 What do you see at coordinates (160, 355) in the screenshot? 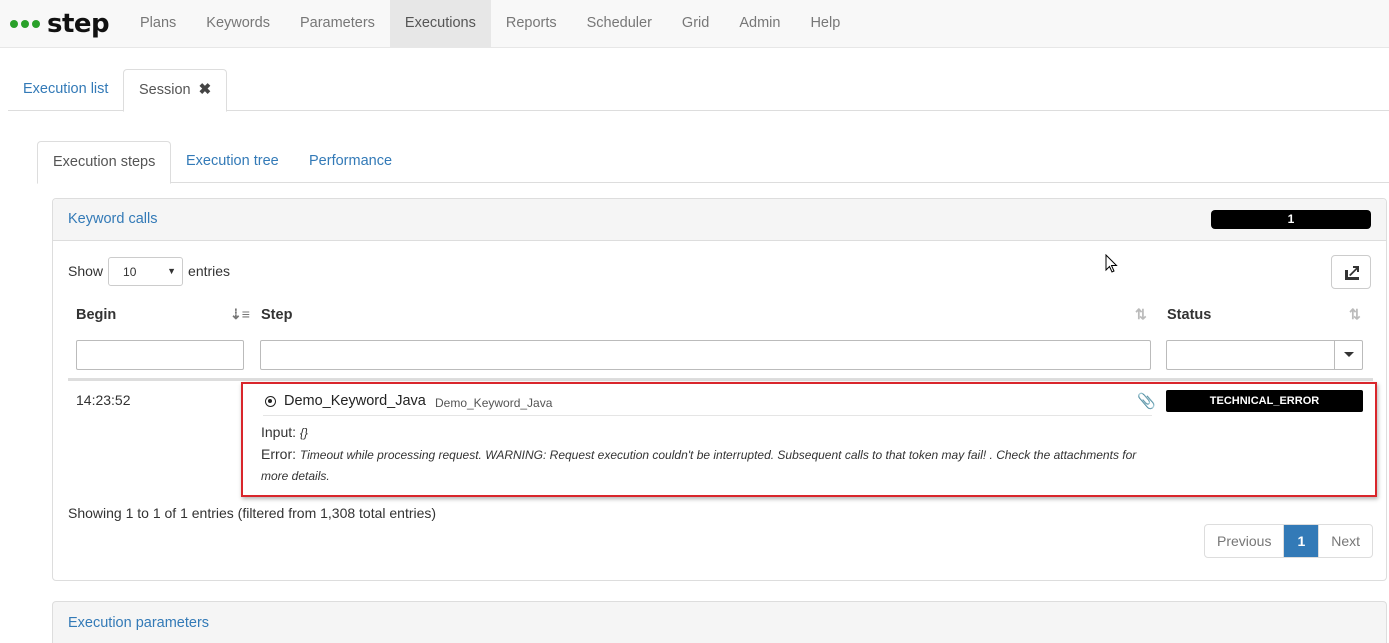
I see `begin-filter-input` at bounding box center [160, 355].